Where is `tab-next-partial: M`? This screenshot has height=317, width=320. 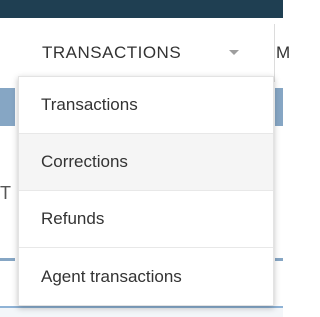 tab-next-partial: M is located at coordinates (285, 53).